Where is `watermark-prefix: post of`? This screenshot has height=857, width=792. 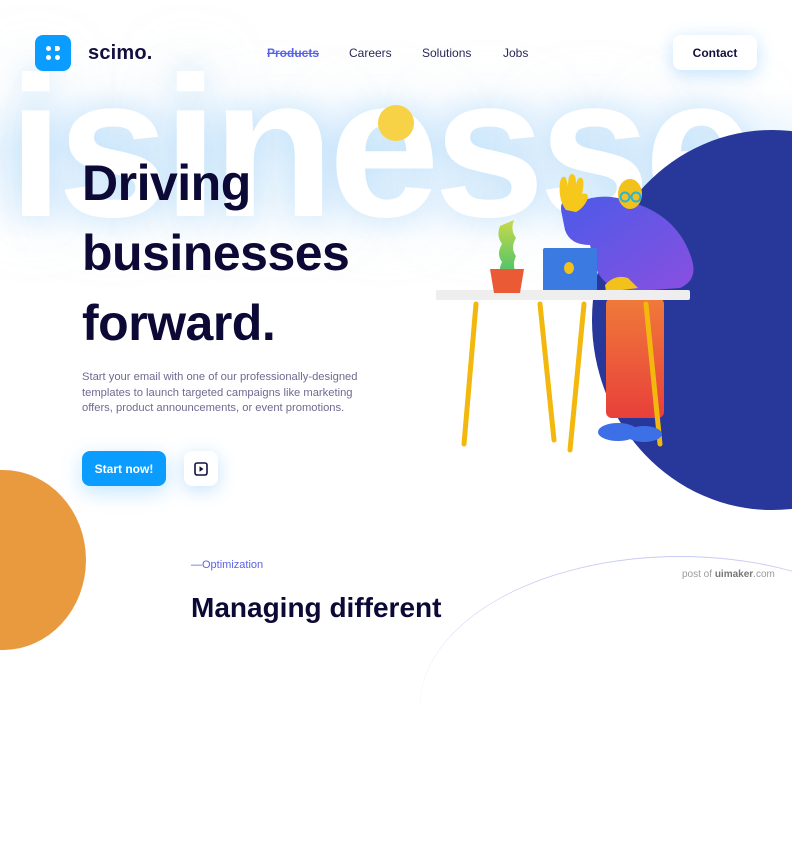
watermark-prefix: post of is located at coordinates (698, 574).